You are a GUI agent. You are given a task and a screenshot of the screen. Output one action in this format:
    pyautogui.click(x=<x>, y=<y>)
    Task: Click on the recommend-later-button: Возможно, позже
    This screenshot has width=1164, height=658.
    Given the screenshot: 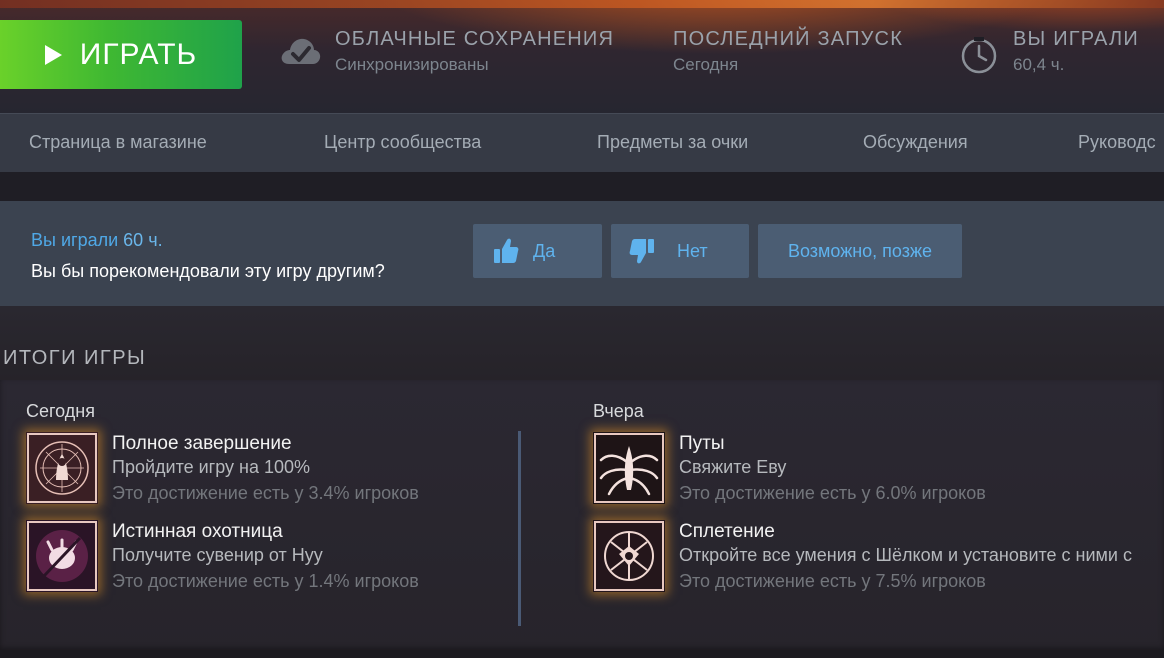 What is the action you would take?
    pyautogui.click(x=860, y=251)
    